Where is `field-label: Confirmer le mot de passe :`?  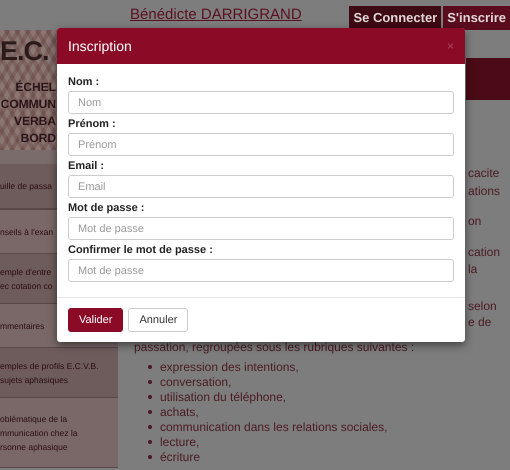 field-label: Confirmer le mot de passe : is located at coordinates (141, 250).